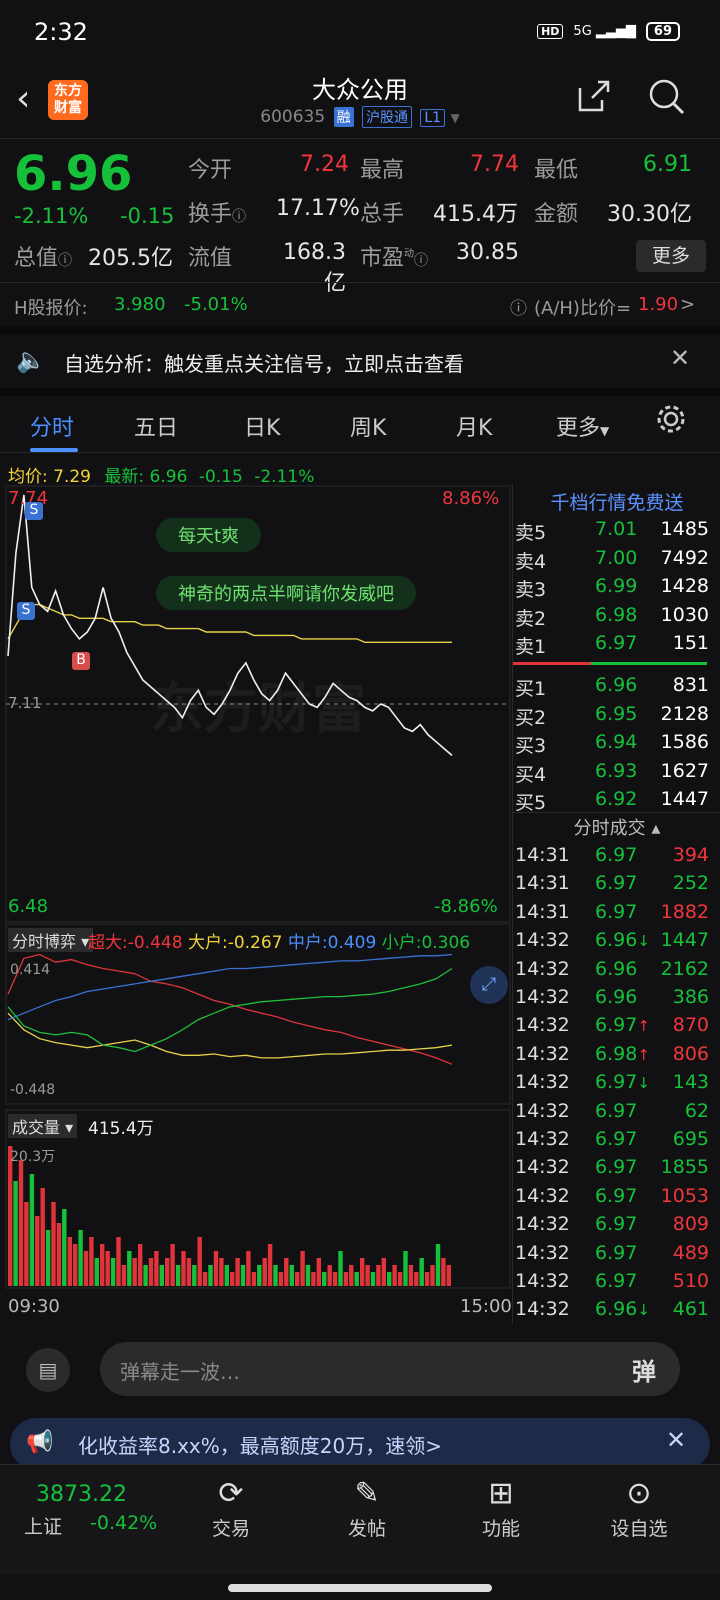 This screenshot has height=1600, width=720. I want to click on dropdown-icon: ▼, so click(455, 118).